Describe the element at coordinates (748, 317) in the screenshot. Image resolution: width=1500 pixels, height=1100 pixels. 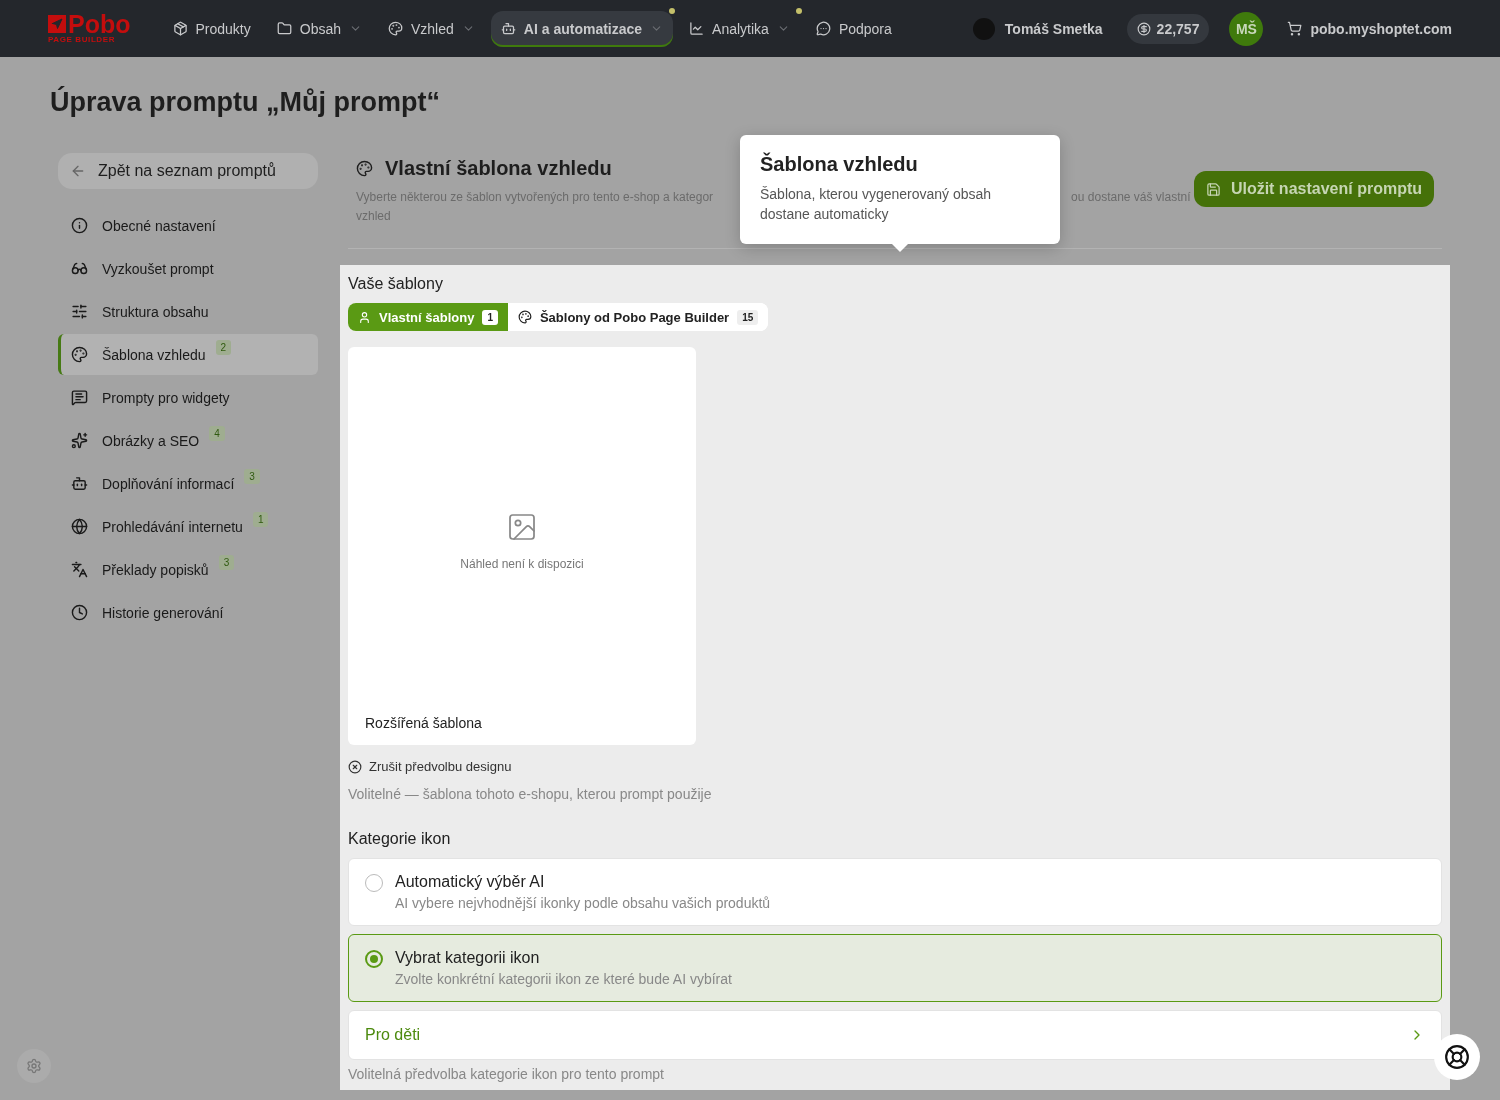
I see `count-badge: 15` at that location.